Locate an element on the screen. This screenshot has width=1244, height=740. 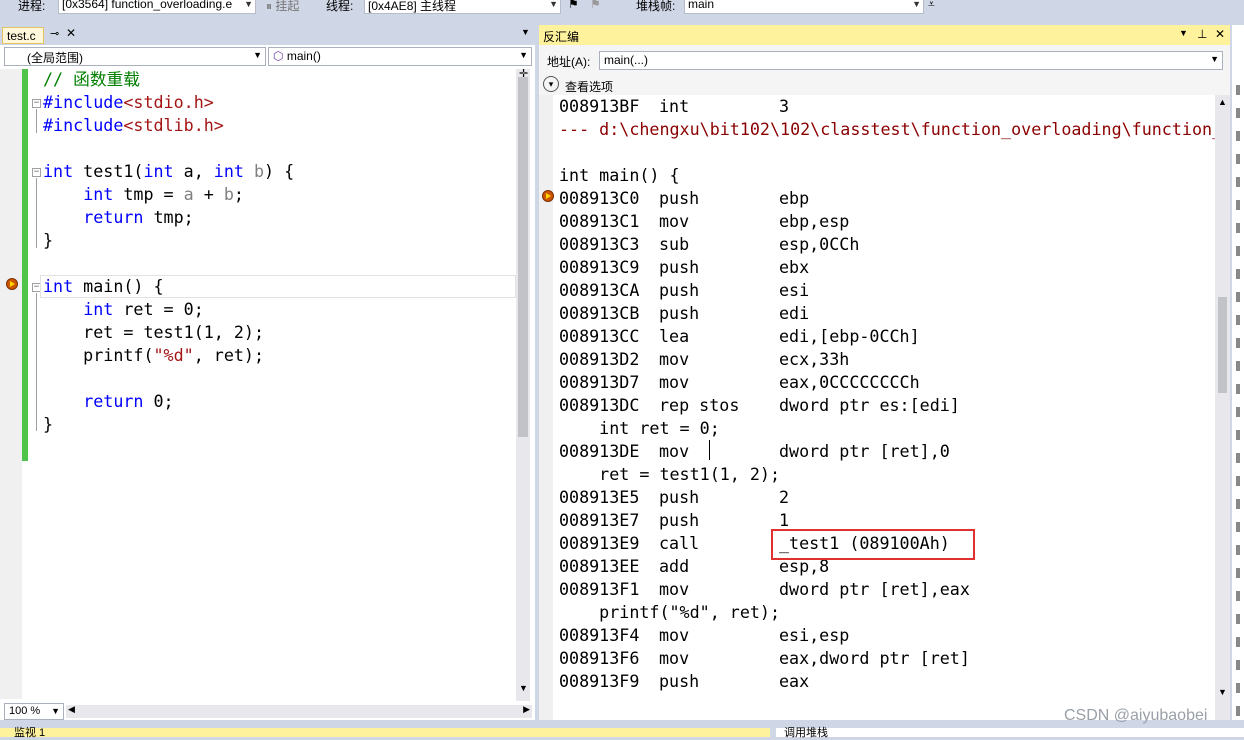
instruction-row: 008913C0 push ebp is located at coordinates (890, 198).